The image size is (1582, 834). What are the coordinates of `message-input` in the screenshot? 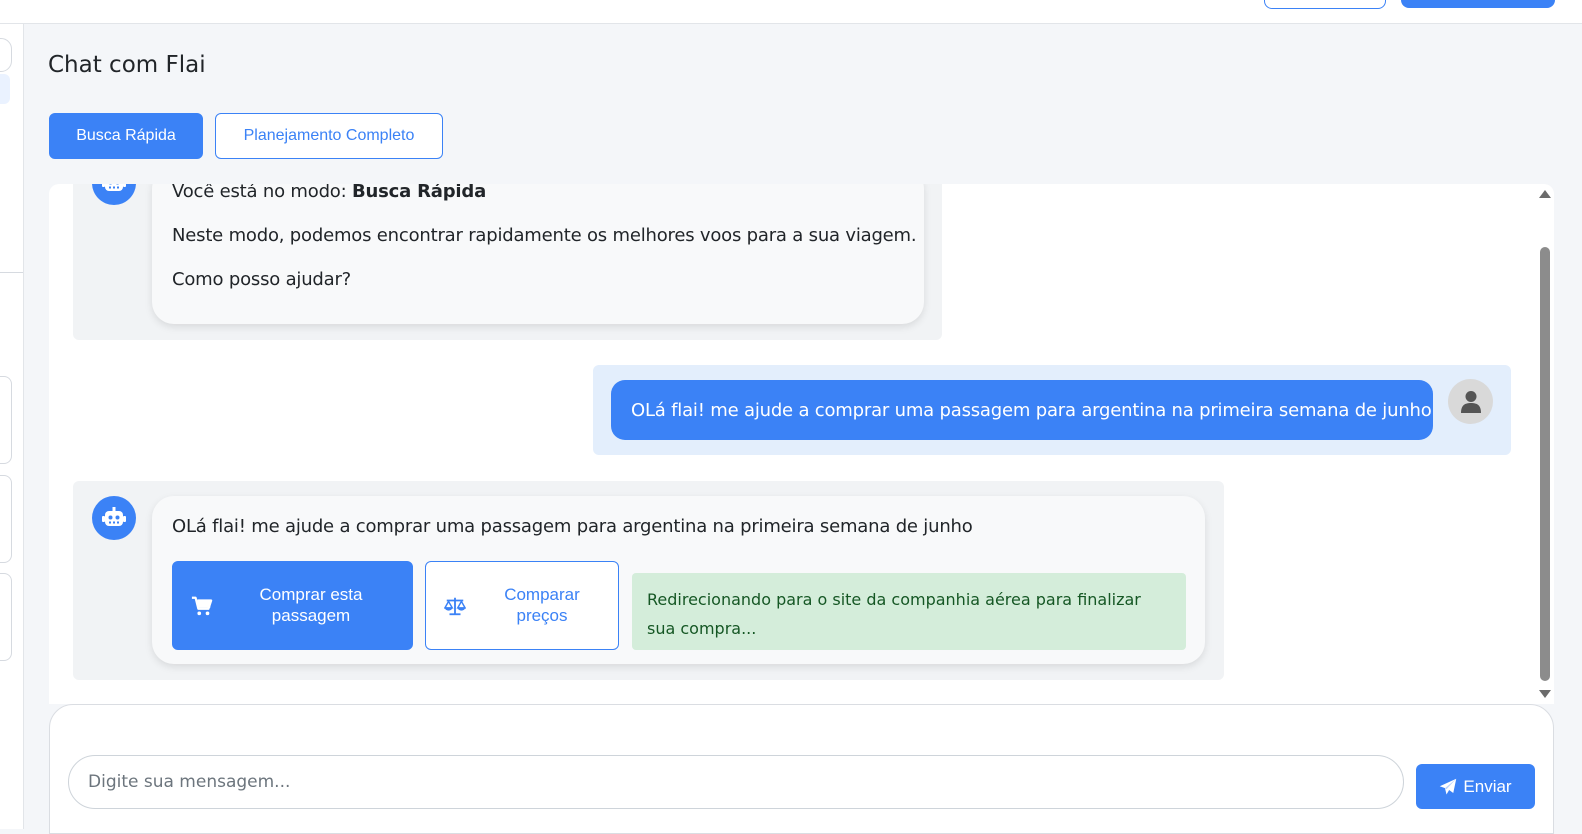 It's located at (736, 782).